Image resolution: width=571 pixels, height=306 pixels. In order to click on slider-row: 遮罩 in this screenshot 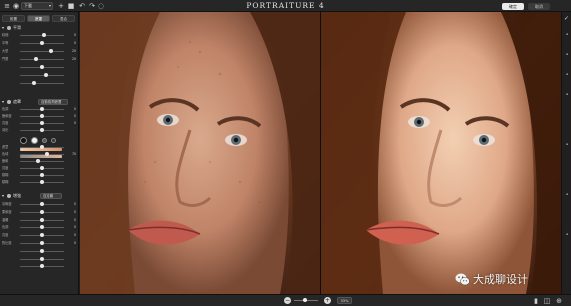, I will do `click(39, 147)`.